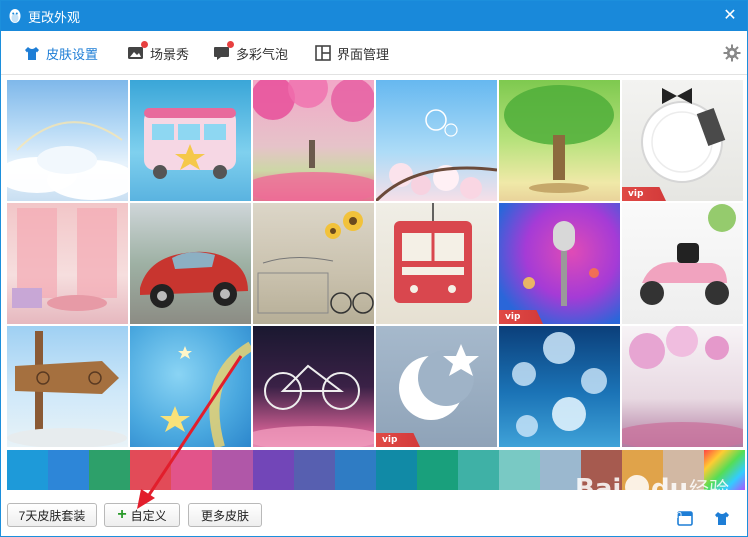 Image resolution: width=748 pixels, height=537 pixels. I want to click on skin-thumbnail-pink-blossom-tree, so click(313, 140).